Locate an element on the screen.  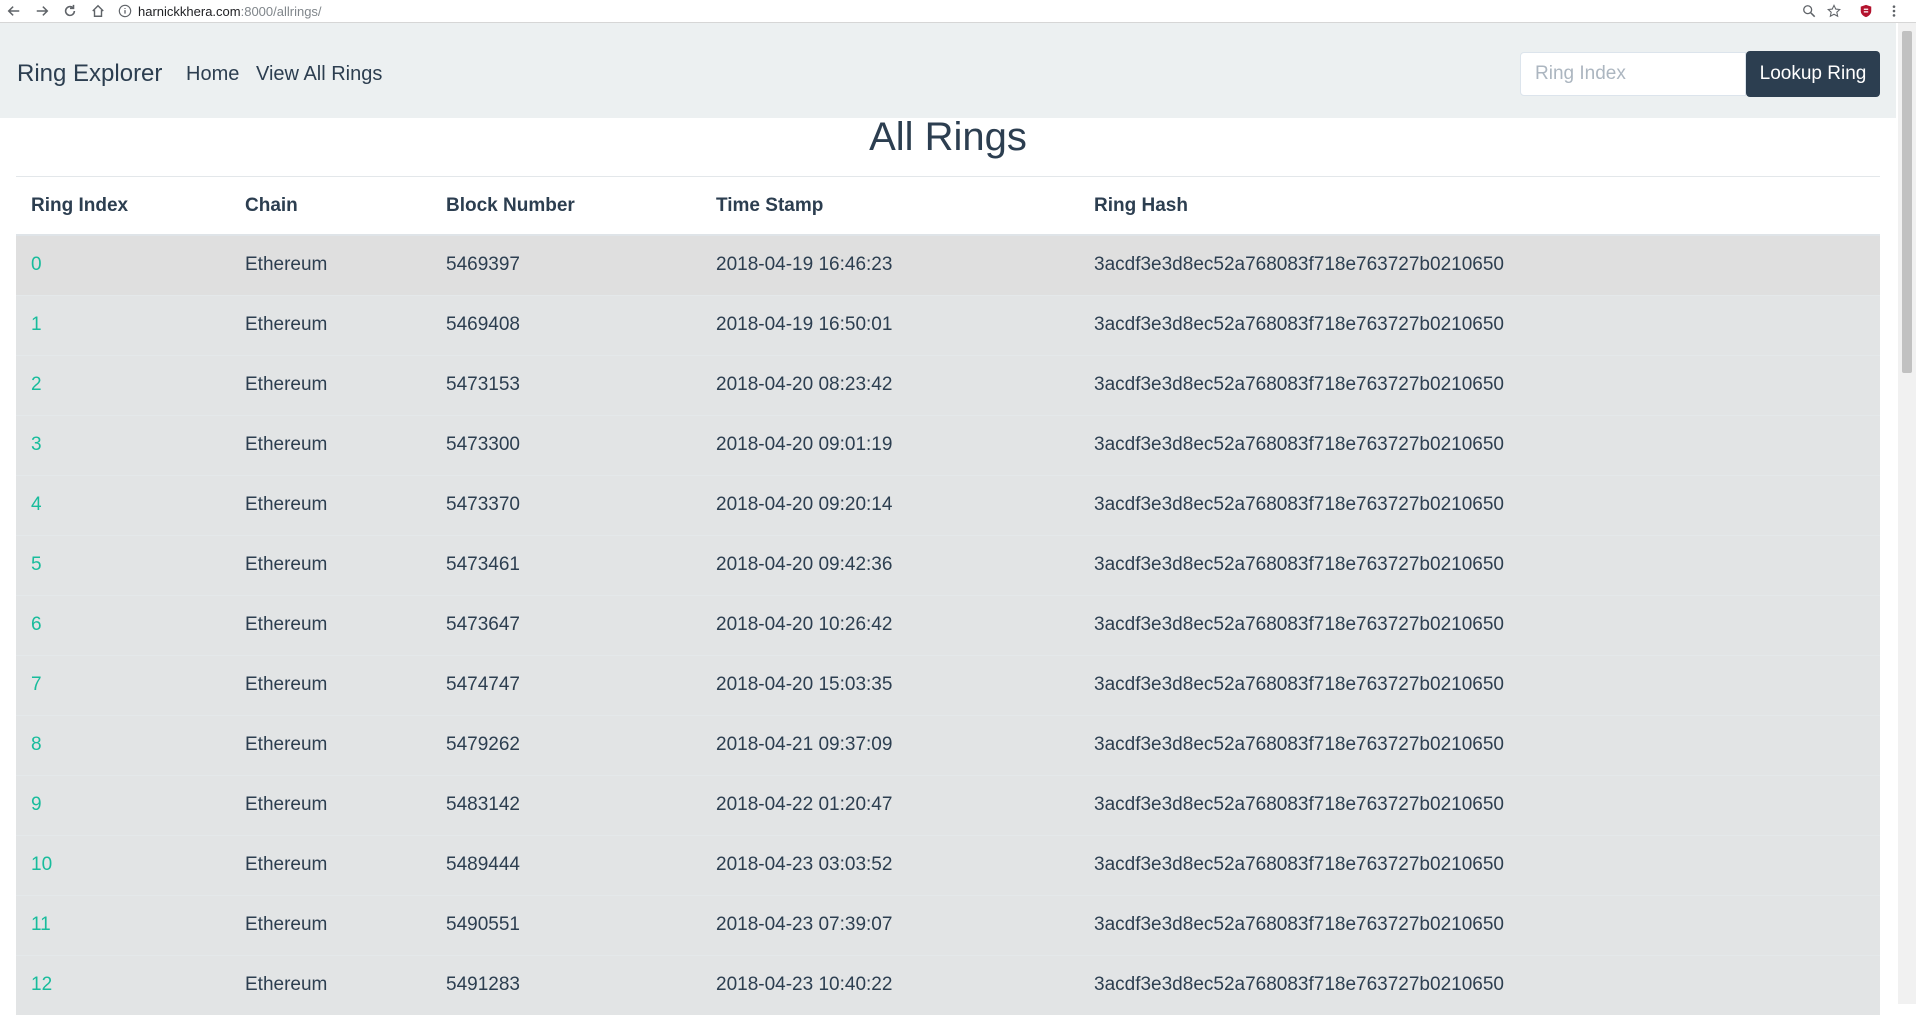
cell-ring-index: 5 is located at coordinates (123, 564).